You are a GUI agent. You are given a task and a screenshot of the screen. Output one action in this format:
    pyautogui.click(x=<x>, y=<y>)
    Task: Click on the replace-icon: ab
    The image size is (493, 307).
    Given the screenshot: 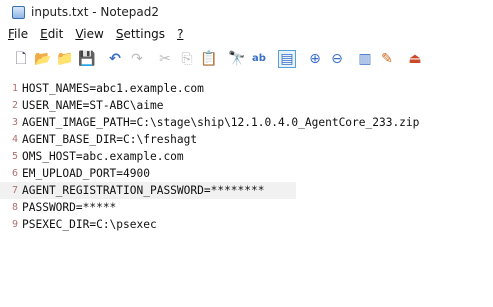 What is the action you would take?
    pyautogui.click(x=259, y=59)
    